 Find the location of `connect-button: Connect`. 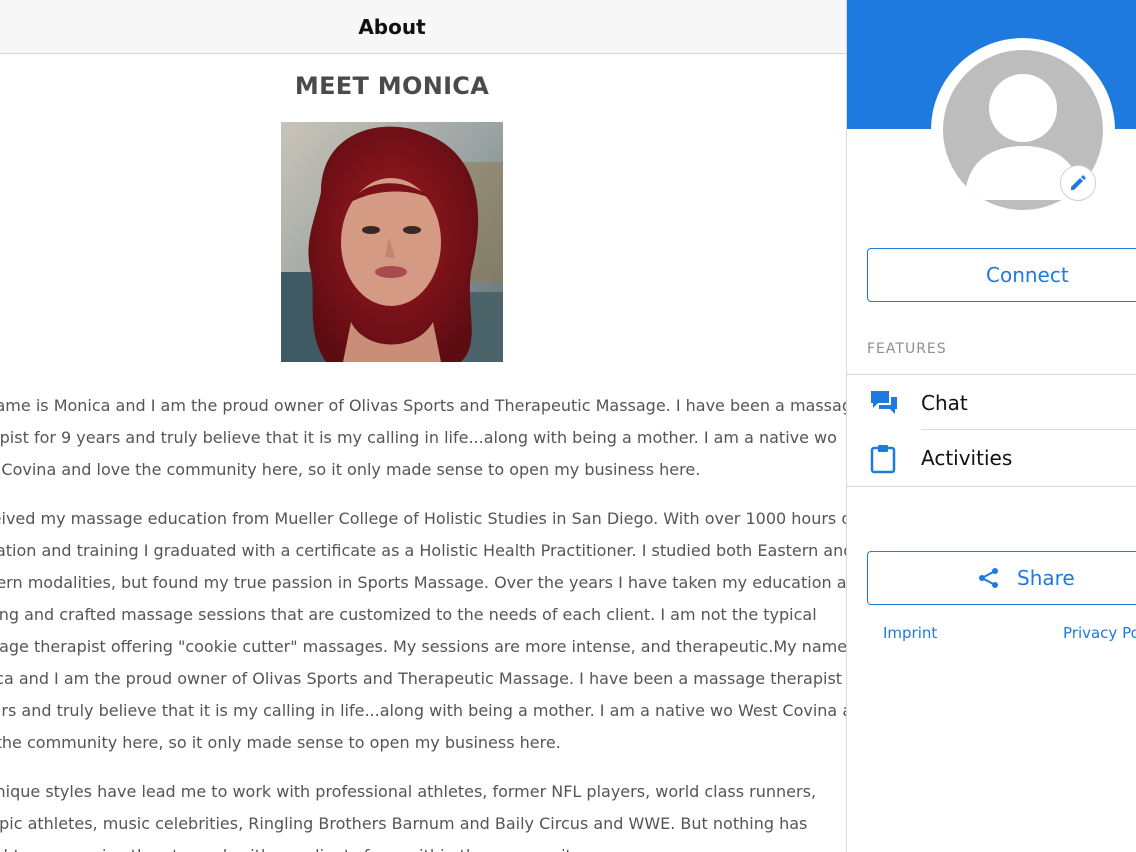

connect-button: Connect is located at coordinates (1001, 275).